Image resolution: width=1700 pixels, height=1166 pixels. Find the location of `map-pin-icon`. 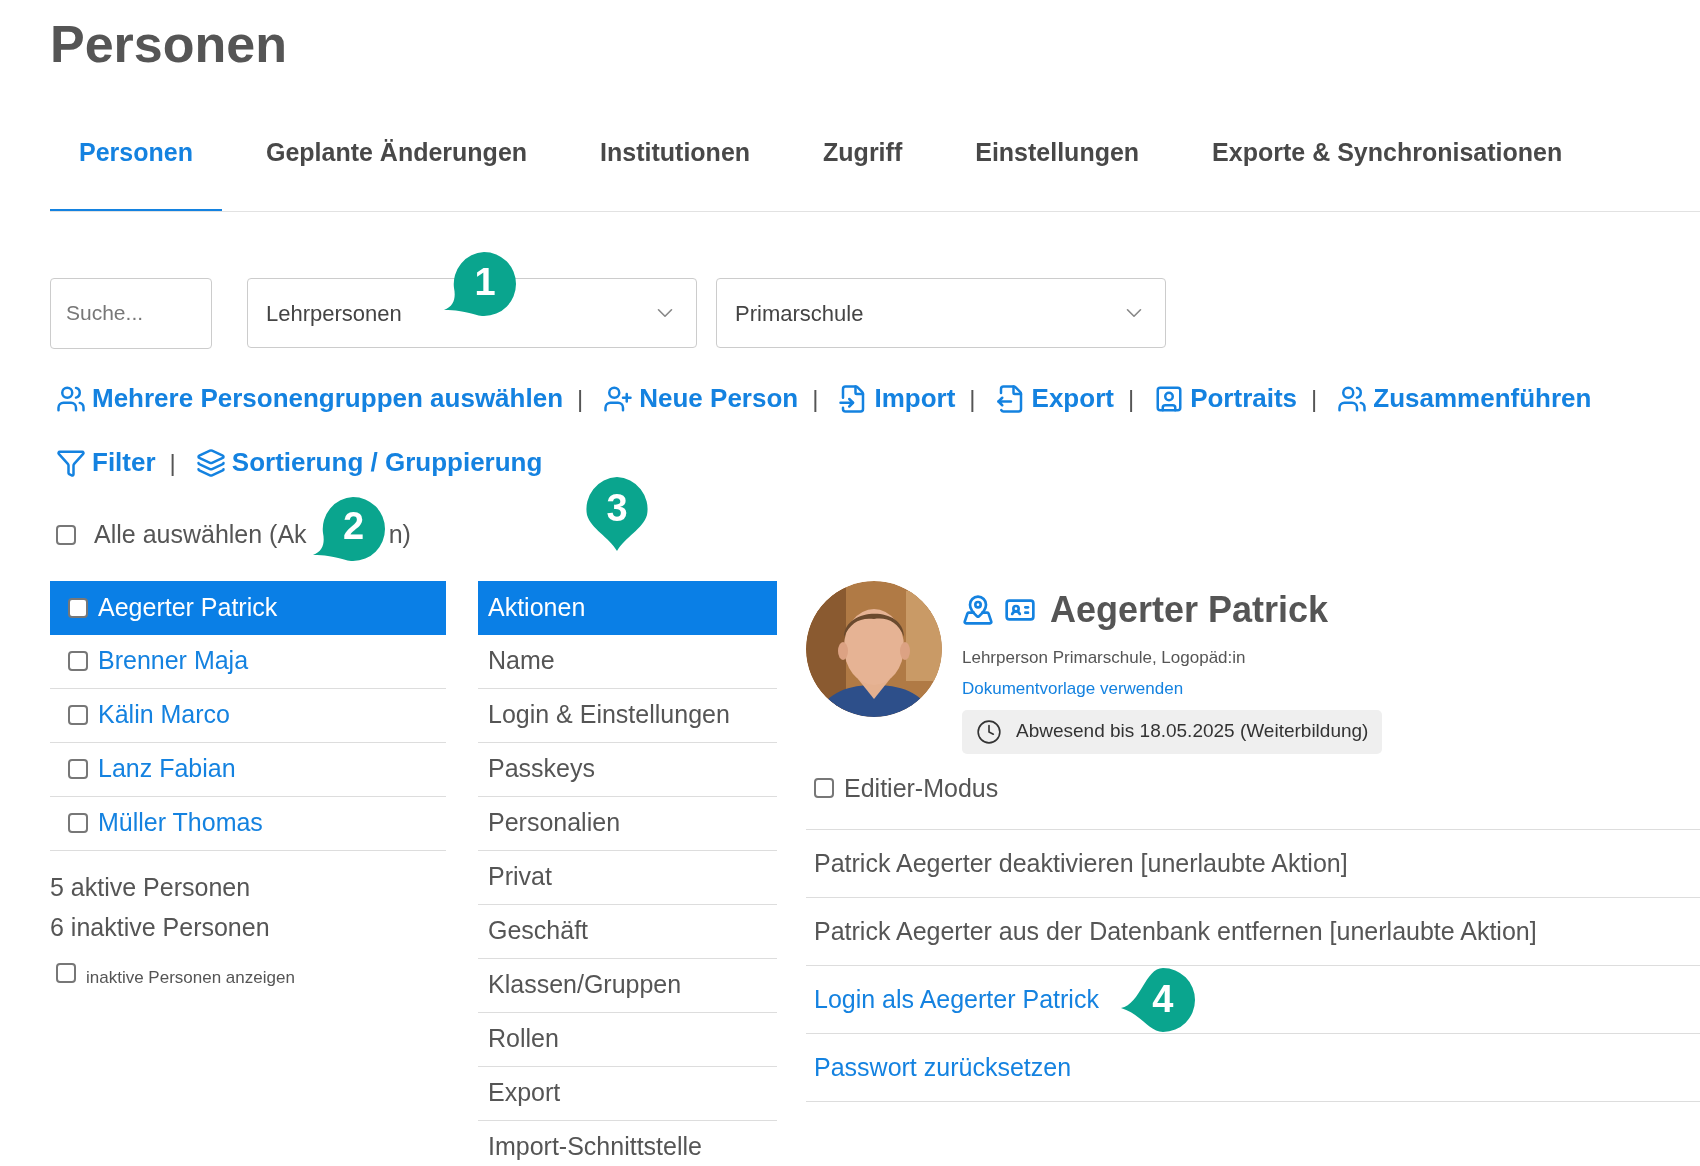

map-pin-icon is located at coordinates (978, 609).